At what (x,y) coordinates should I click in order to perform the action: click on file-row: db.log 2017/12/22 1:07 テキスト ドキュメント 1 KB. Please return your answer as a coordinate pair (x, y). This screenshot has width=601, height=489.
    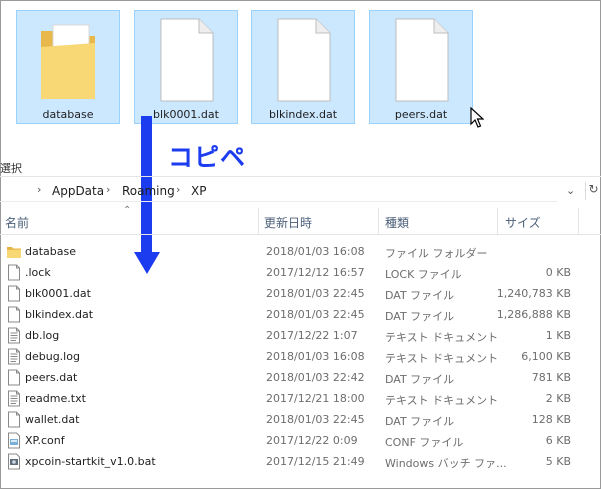
    Looking at the image, I should click on (300, 335).